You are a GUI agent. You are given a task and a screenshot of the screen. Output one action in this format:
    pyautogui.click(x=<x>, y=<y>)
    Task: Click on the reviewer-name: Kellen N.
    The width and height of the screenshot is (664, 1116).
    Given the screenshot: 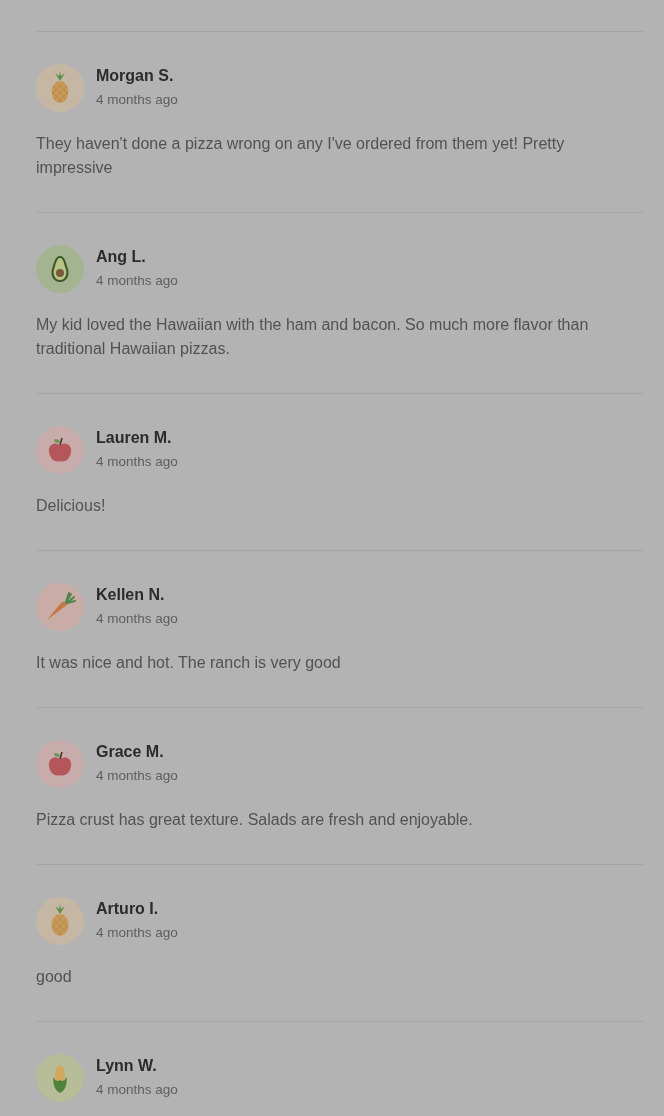 What is the action you would take?
    pyautogui.click(x=130, y=595)
    